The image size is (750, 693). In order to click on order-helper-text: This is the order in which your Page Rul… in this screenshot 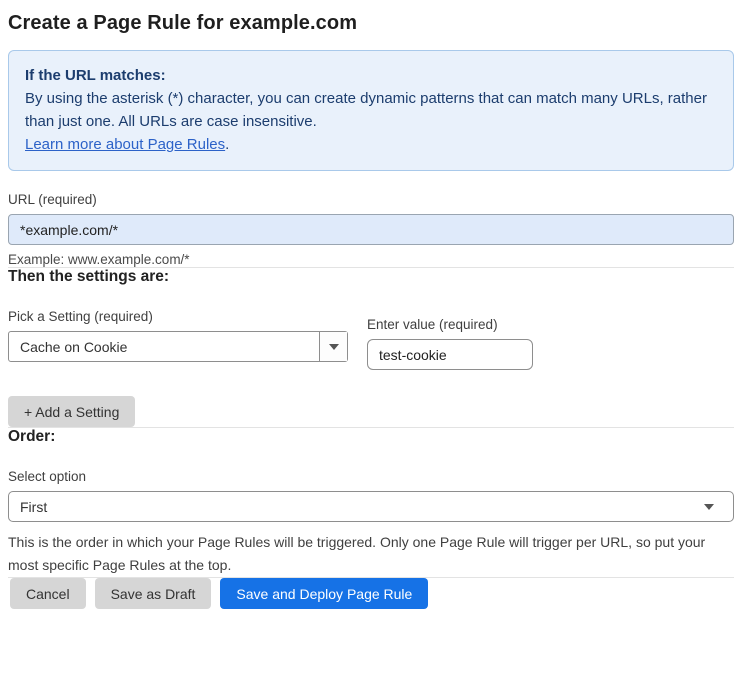, I will do `click(357, 553)`.